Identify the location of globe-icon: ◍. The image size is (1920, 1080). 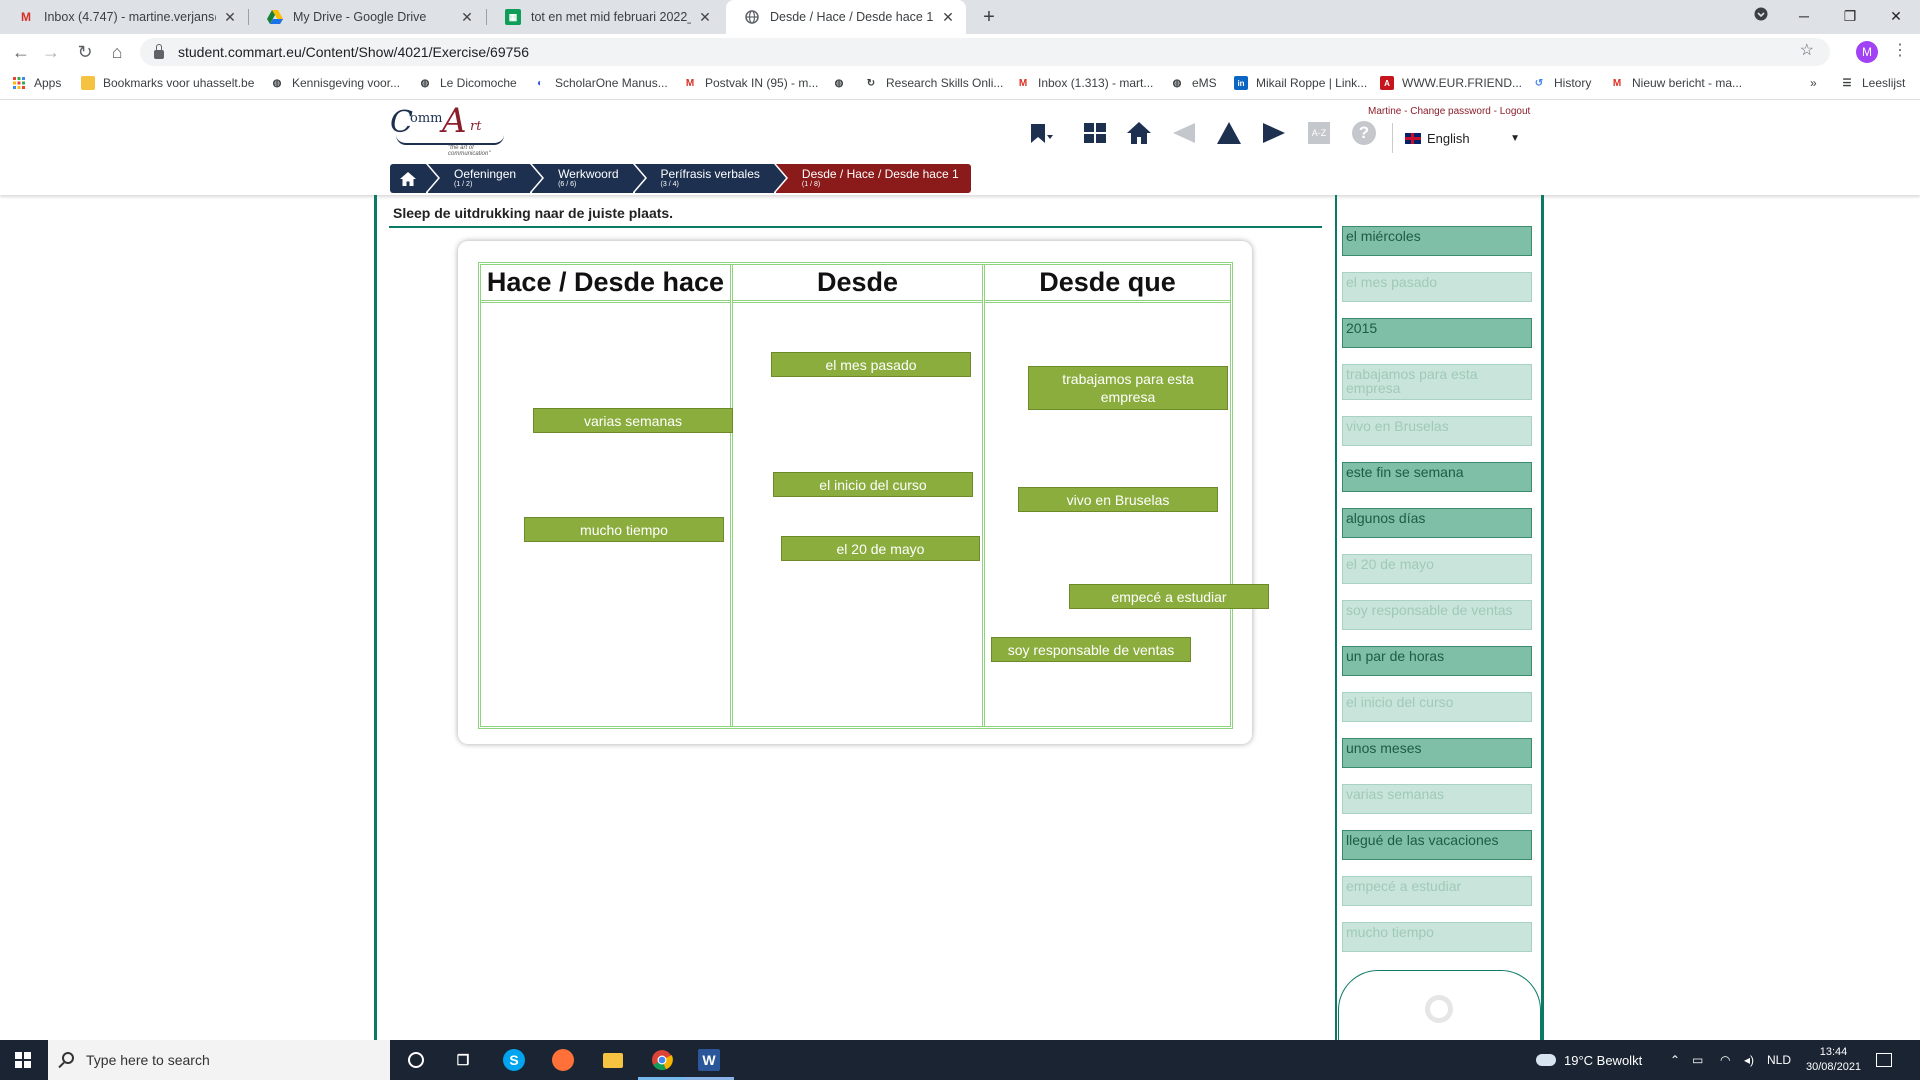
(839, 83).